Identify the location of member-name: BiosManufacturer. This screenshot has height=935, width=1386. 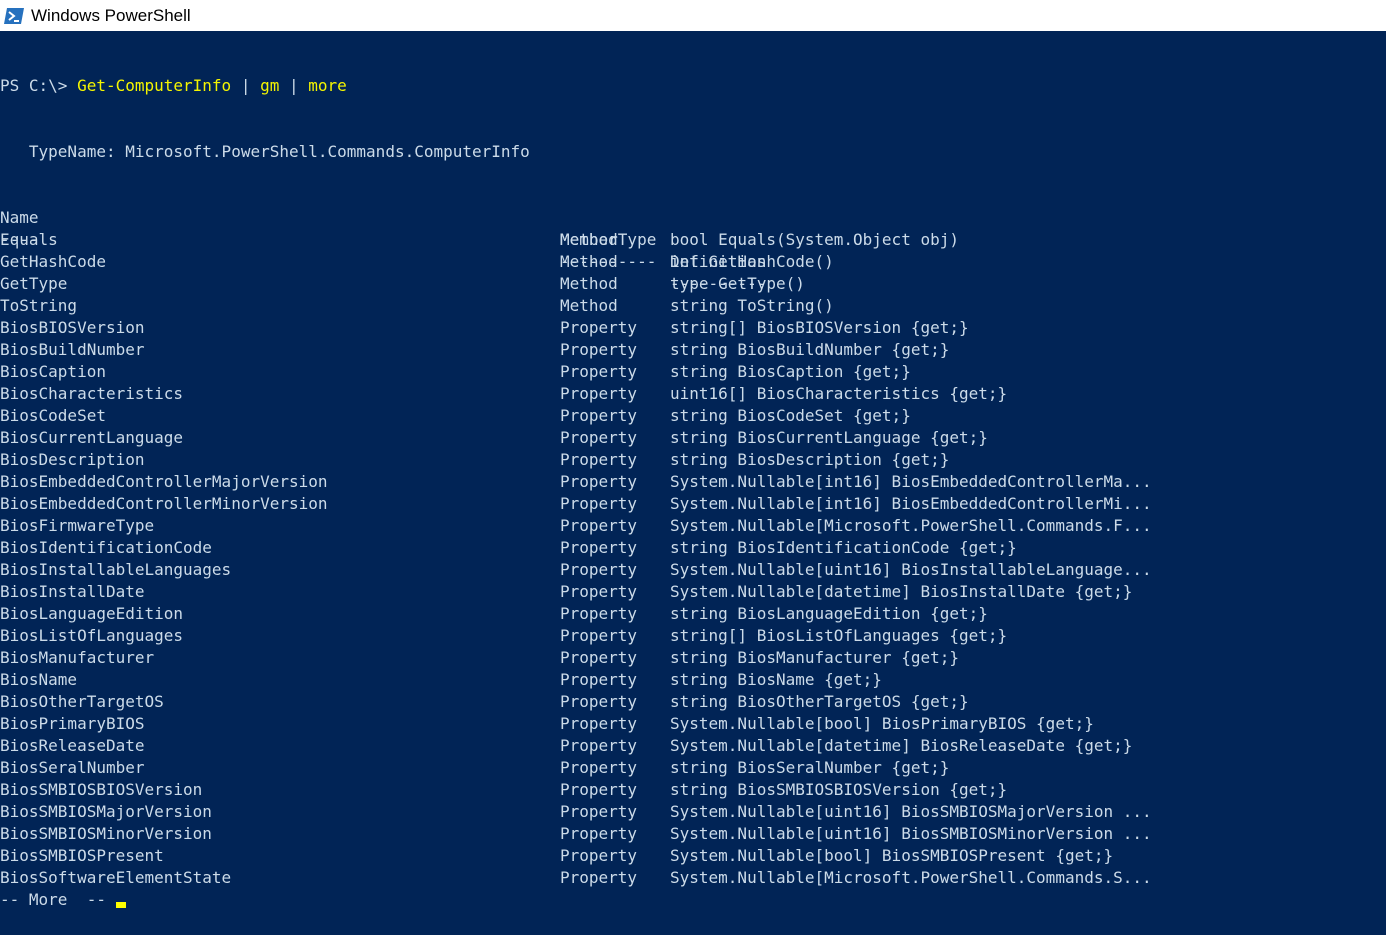
(77, 658).